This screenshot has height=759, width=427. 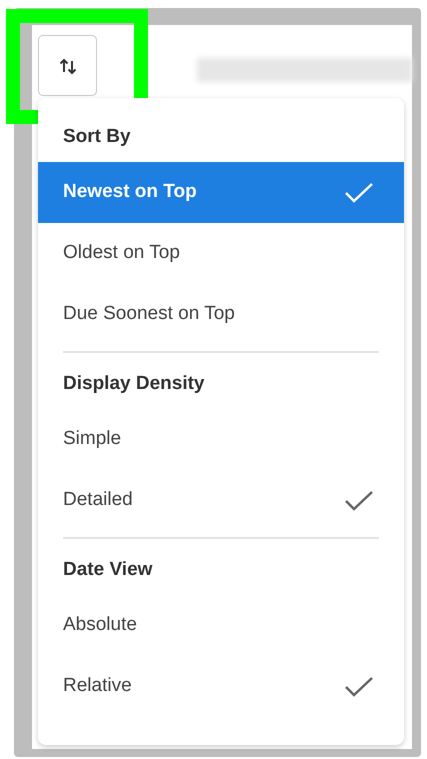 I want to click on menu-item-label: Detailed, so click(x=98, y=500).